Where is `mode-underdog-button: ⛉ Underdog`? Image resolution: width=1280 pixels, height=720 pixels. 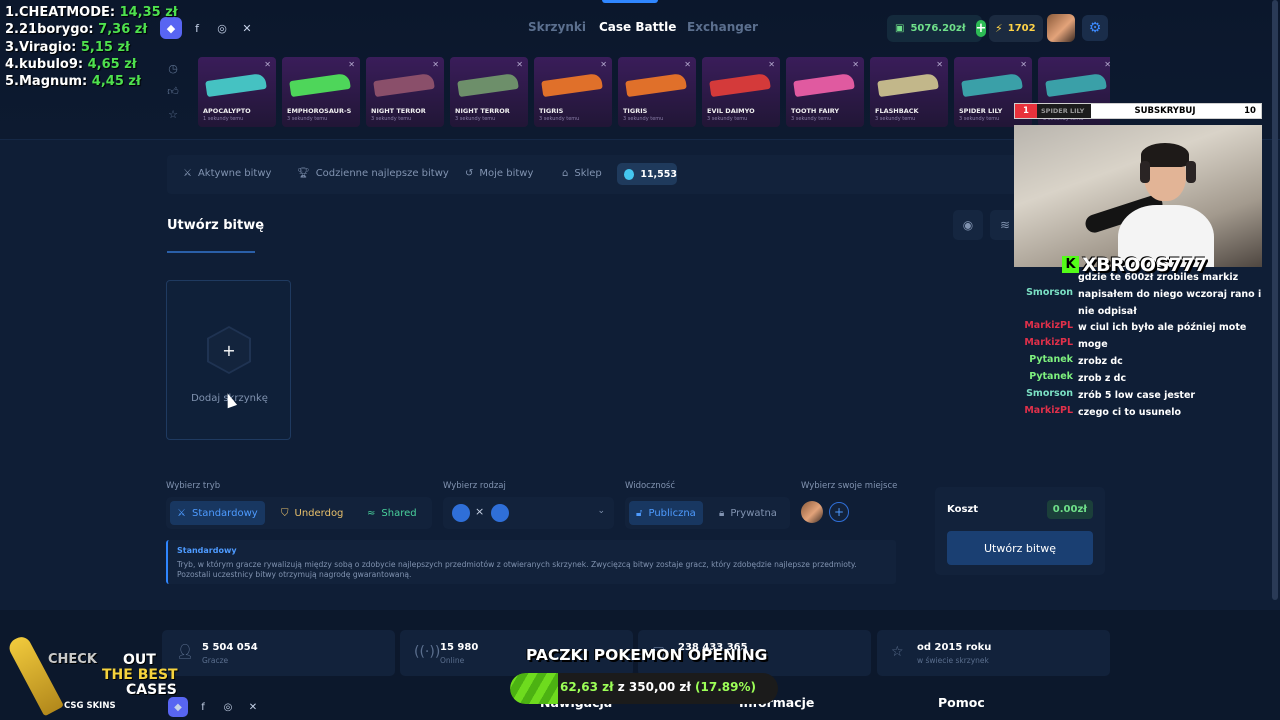
mode-underdog-button: ⛉ Underdog is located at coordinates (312, 513).